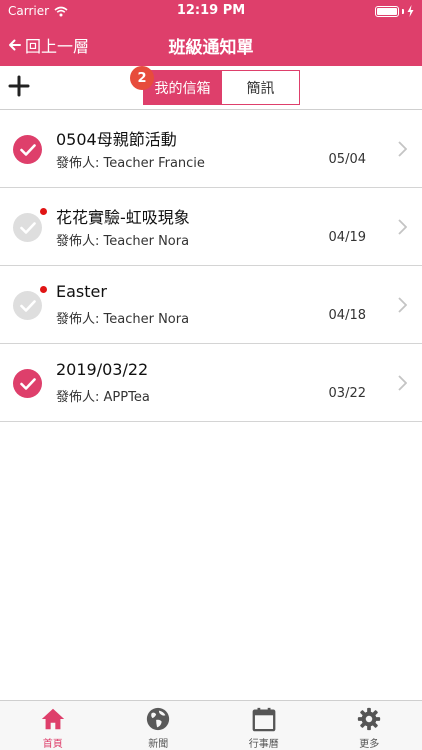 The width and height of the screenshot is (422, 750). I want to click on list-item: 花花實驗-虹吸現象 發佈人: Teacher Nora 04/19, so click(211, 227).